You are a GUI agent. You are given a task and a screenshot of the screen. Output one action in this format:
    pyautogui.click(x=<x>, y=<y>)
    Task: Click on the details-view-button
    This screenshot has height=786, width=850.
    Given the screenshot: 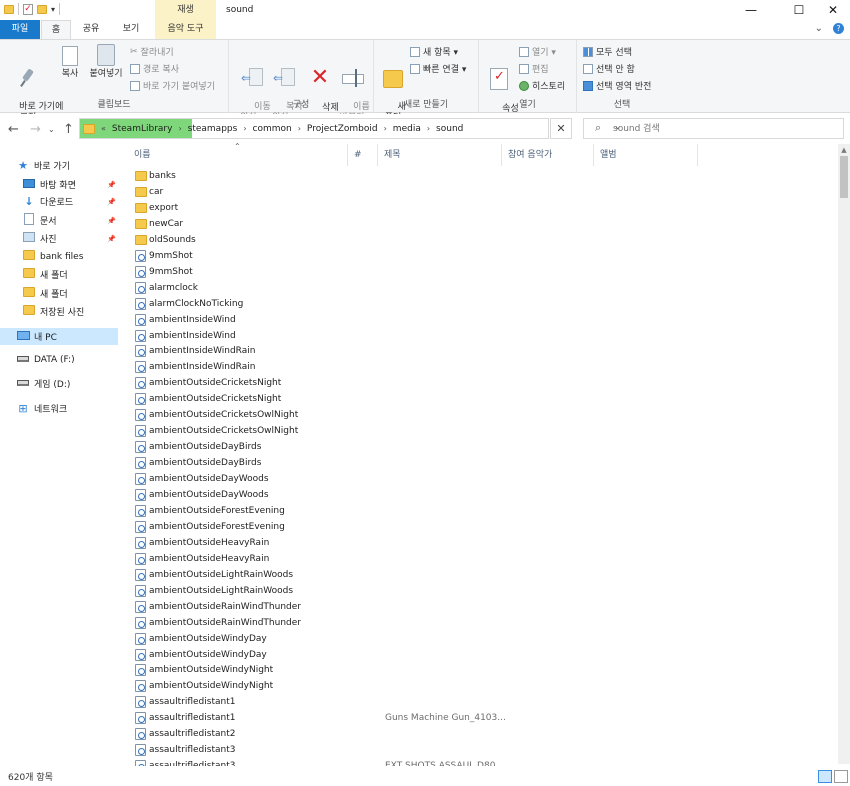 What is the action you would take?
    pyautogui.click(x=825, y=776)
    